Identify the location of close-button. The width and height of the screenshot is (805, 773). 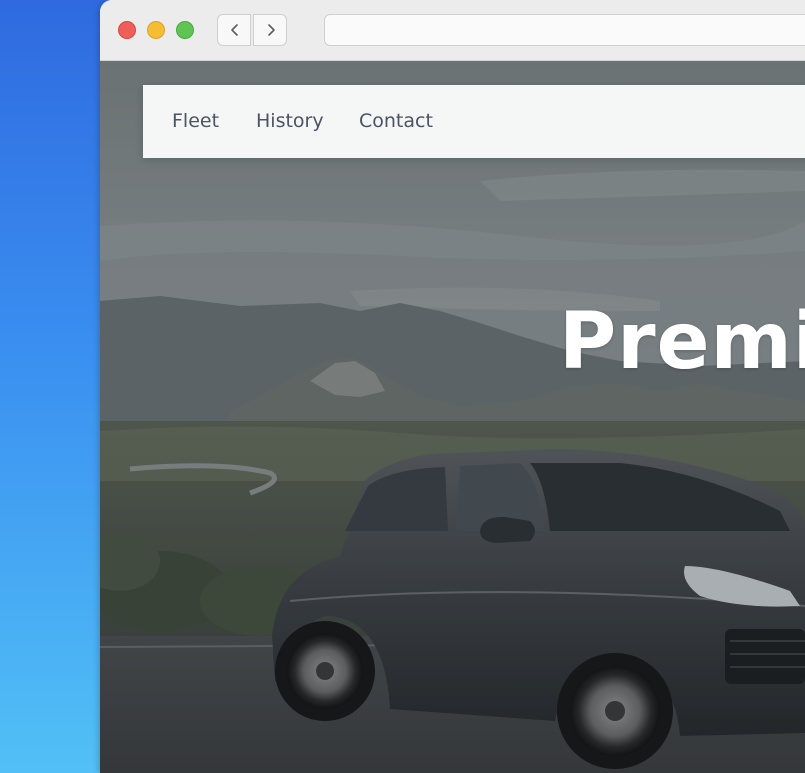
(127, 30).